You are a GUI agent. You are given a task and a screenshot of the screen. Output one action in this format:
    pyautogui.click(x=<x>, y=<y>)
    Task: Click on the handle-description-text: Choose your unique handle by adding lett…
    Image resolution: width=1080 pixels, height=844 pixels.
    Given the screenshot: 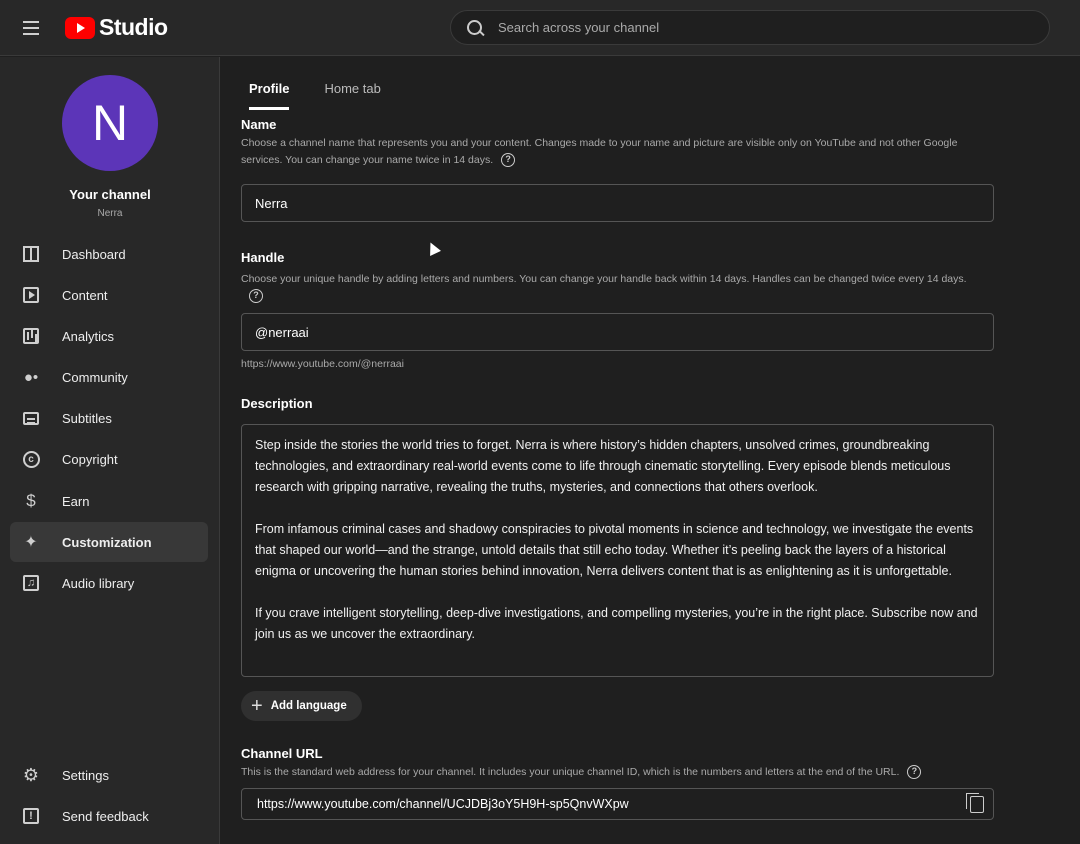 What is the action you would take?
    pyautogui.click(x=604, y=279)
    